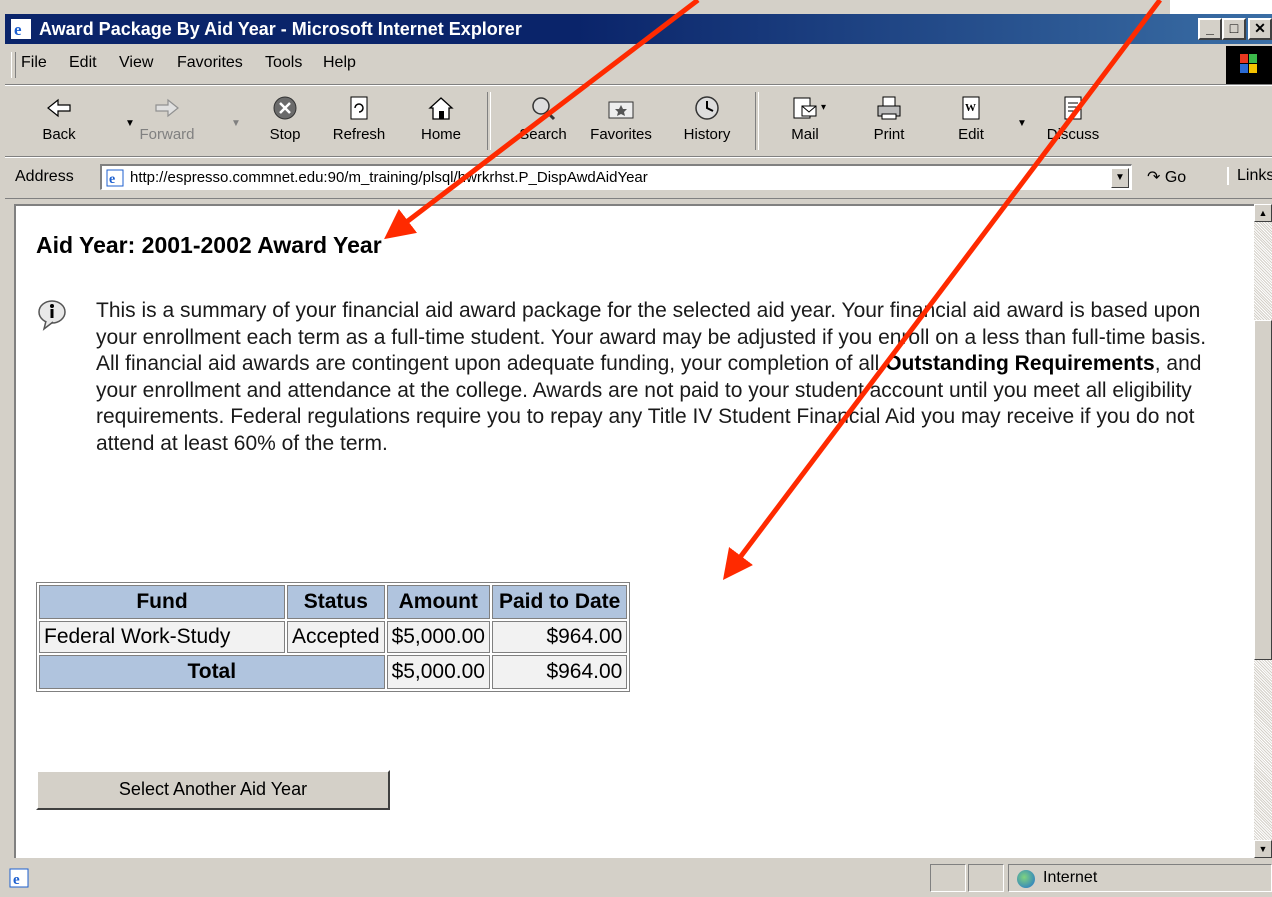 The height and width of the screenshot is (897, 1272). I want to click on ie-logo-icon: e, so click(21, 29).